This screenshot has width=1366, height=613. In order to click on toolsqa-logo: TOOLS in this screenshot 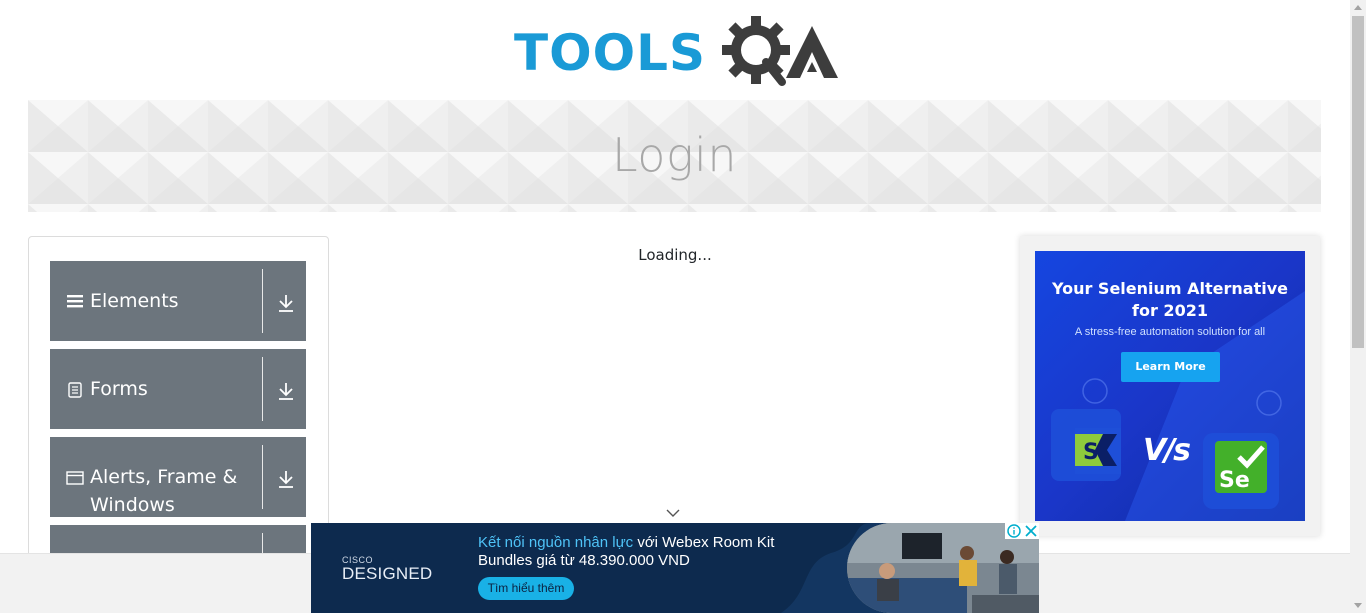, I will do `click(677, 53)`.